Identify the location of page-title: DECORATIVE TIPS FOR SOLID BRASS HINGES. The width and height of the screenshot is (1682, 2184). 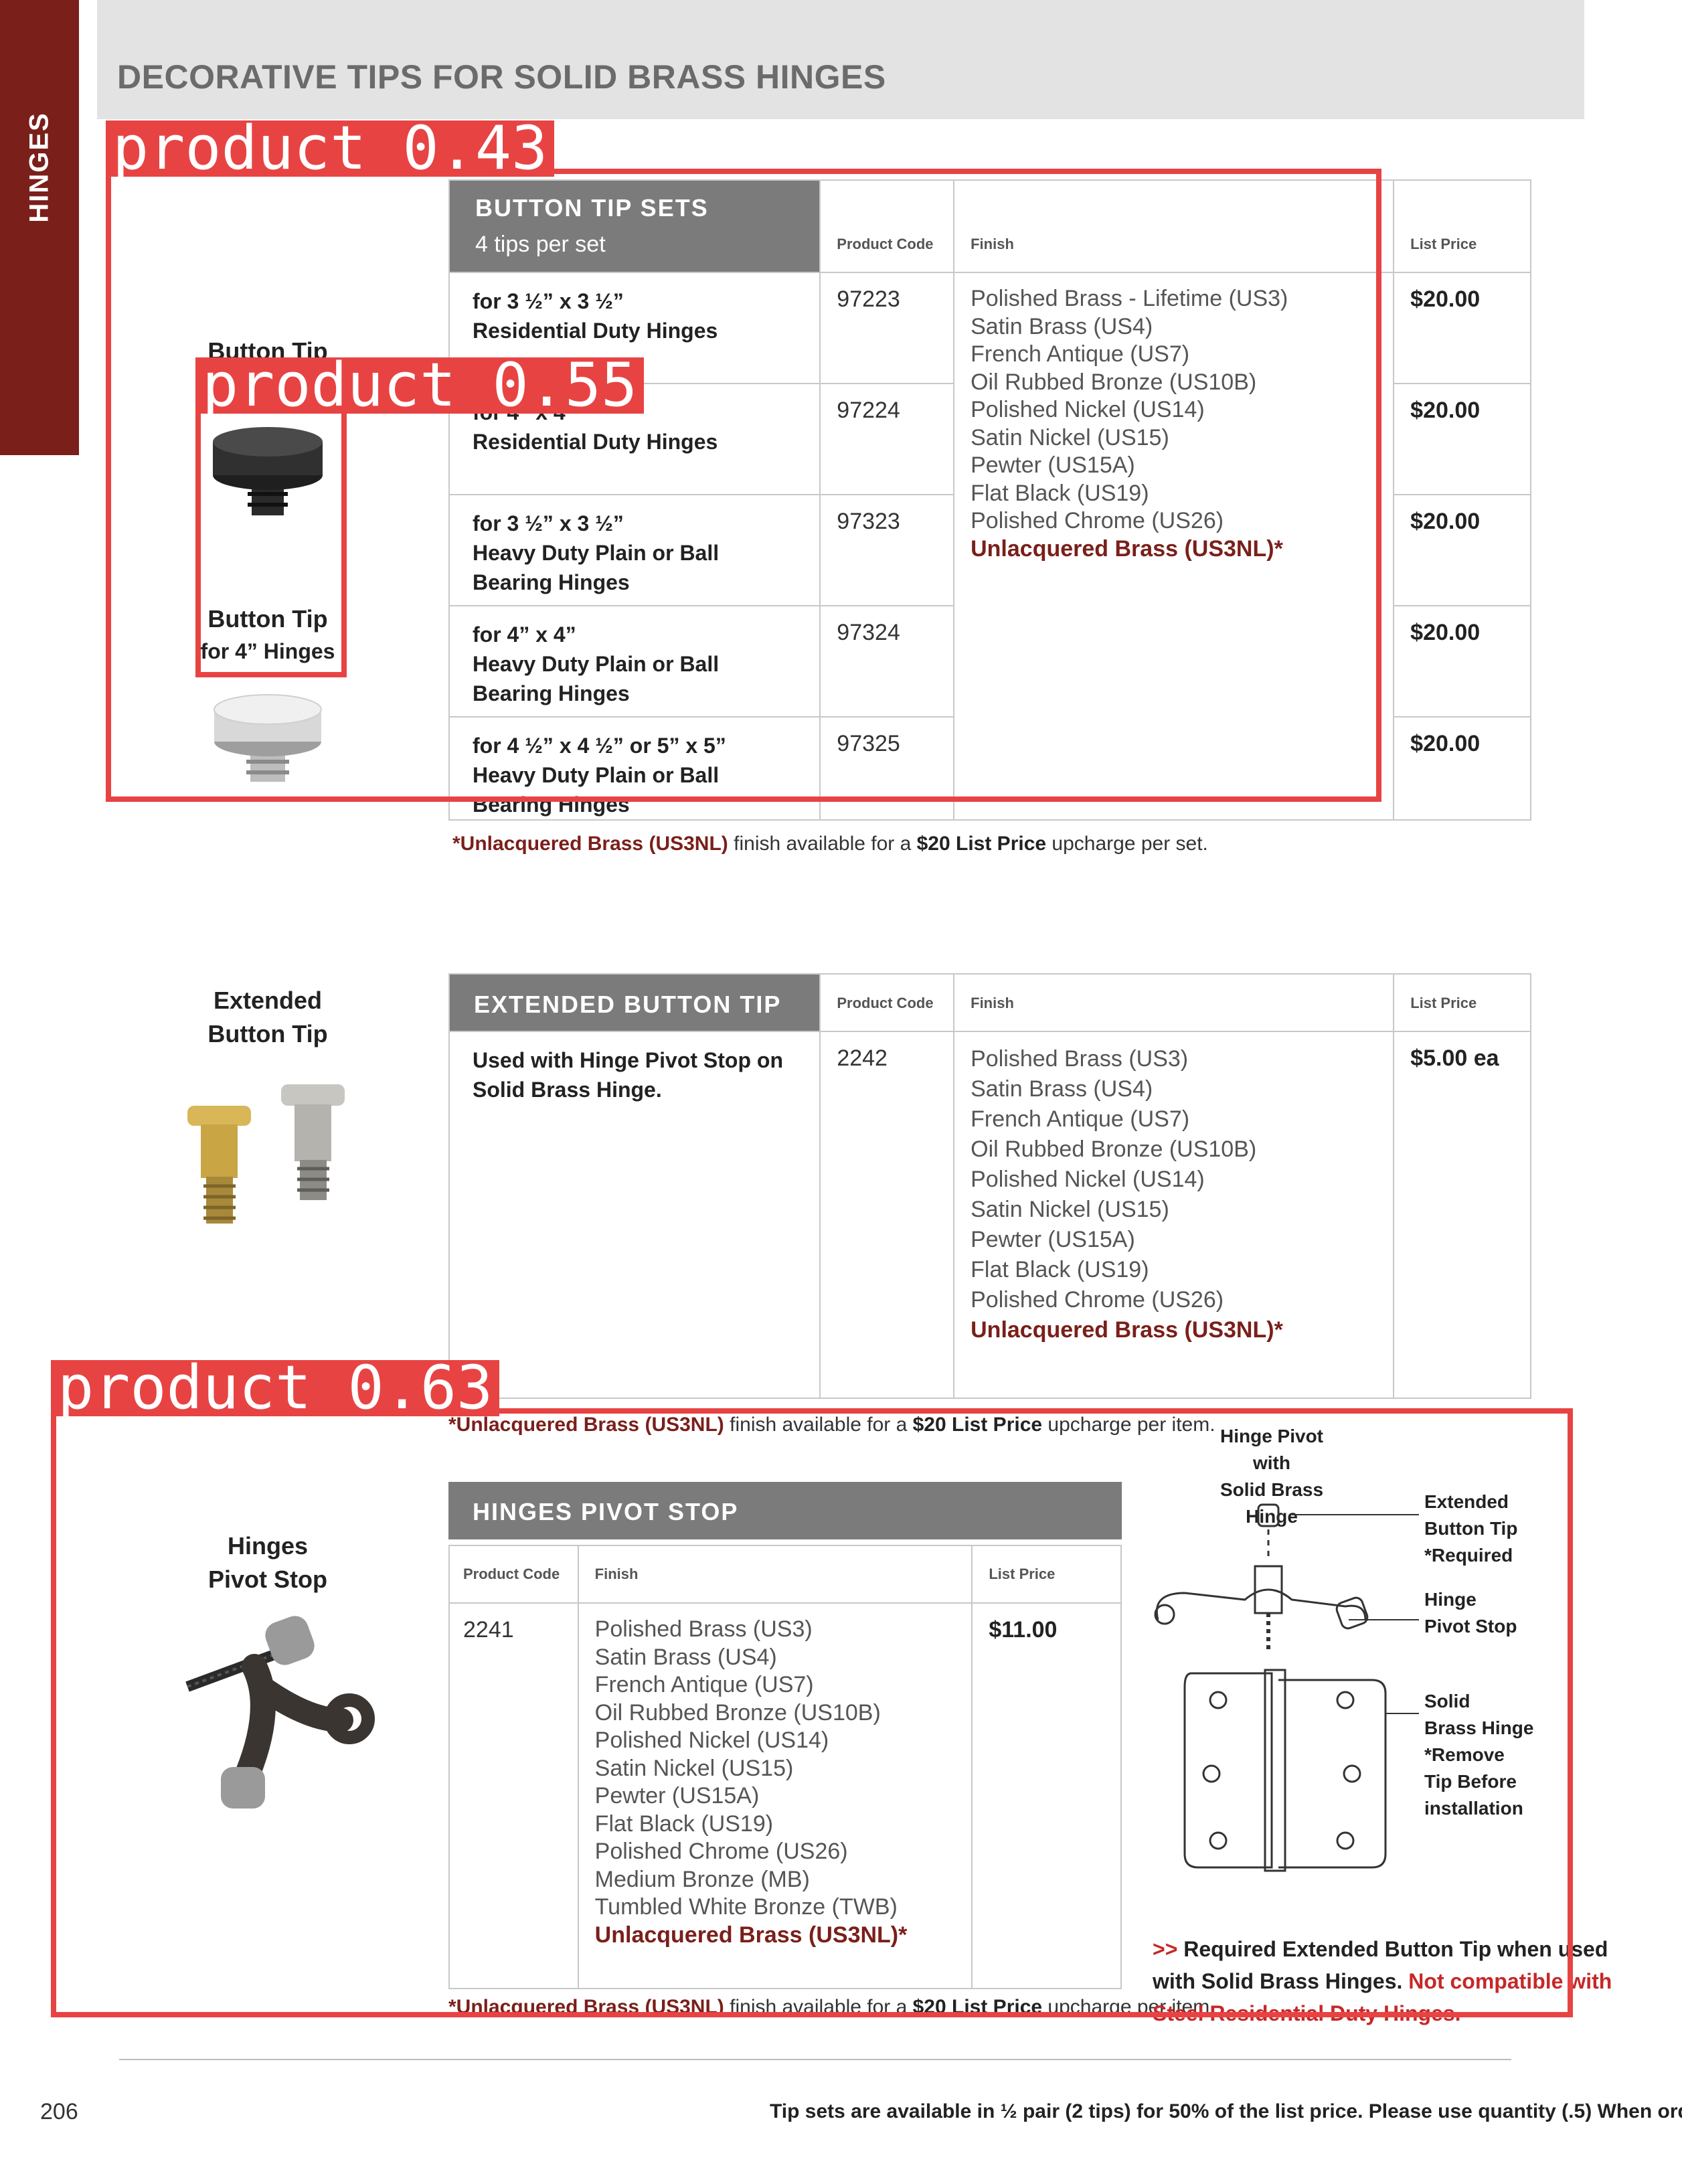
(501, 77).